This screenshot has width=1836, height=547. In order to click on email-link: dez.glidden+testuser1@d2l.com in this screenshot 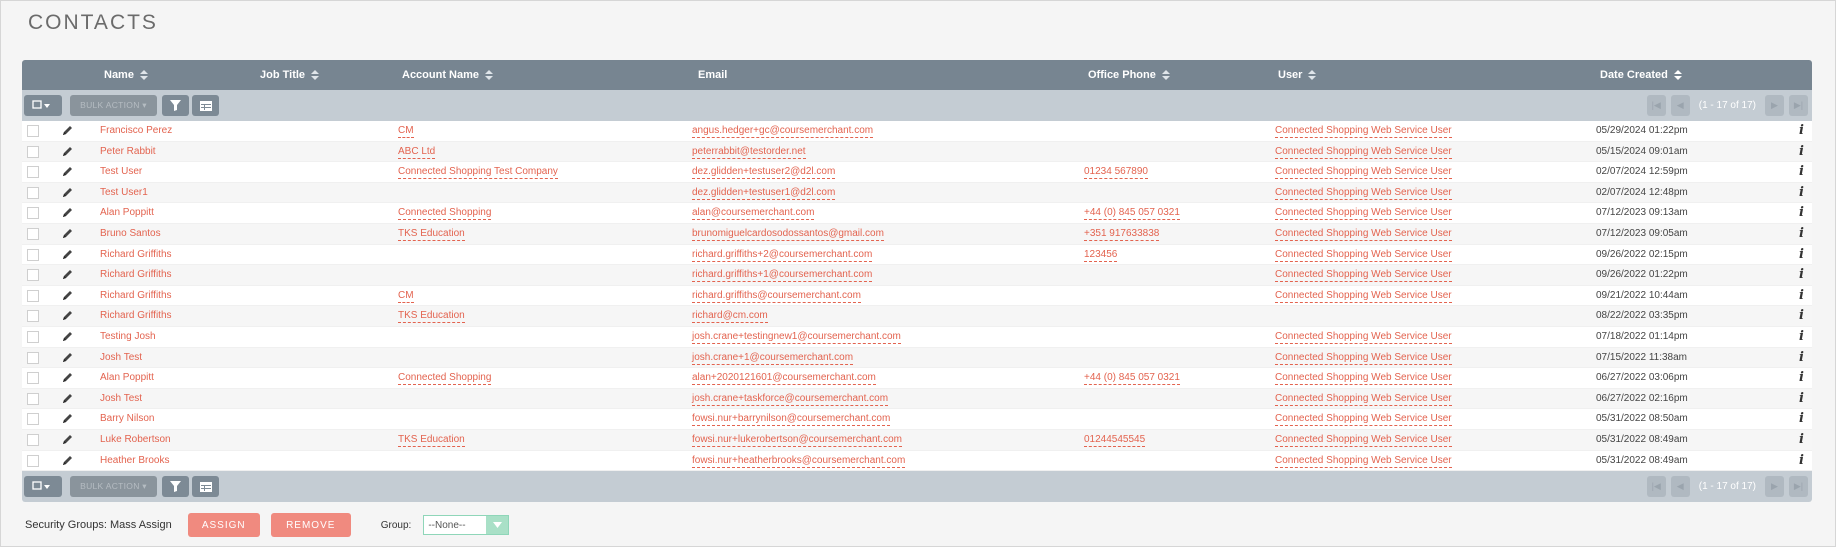, I will do `click(764, 193)`.